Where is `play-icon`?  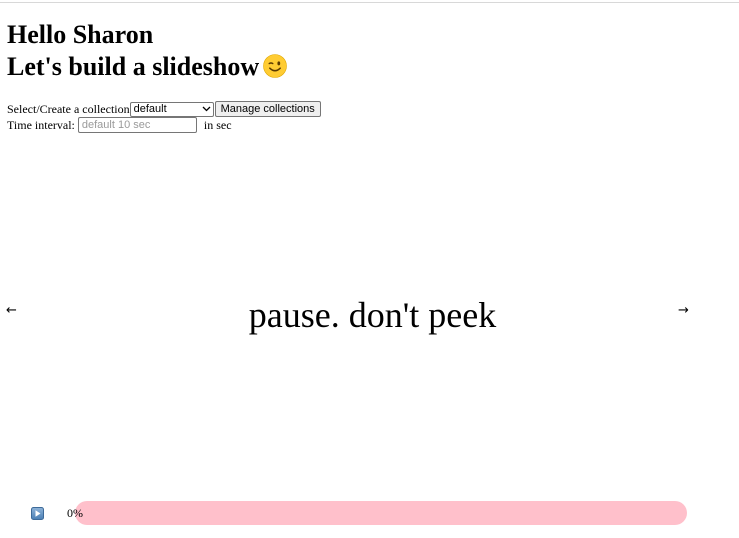
play-icon is located at coordinates (37, 513).